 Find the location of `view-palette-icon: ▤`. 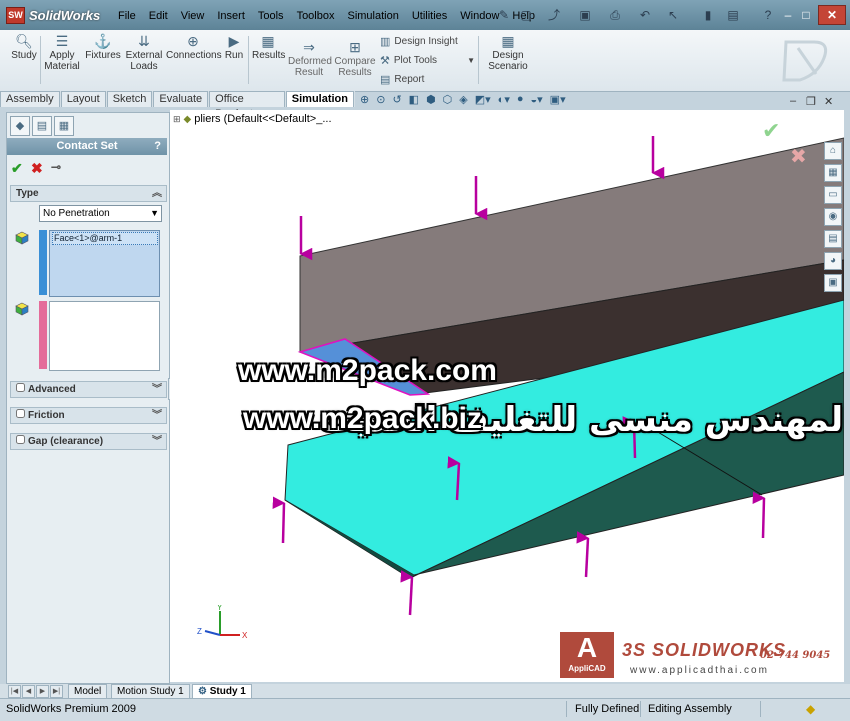

view-palette-icon: ▤ is located at coordinates (833, 239).